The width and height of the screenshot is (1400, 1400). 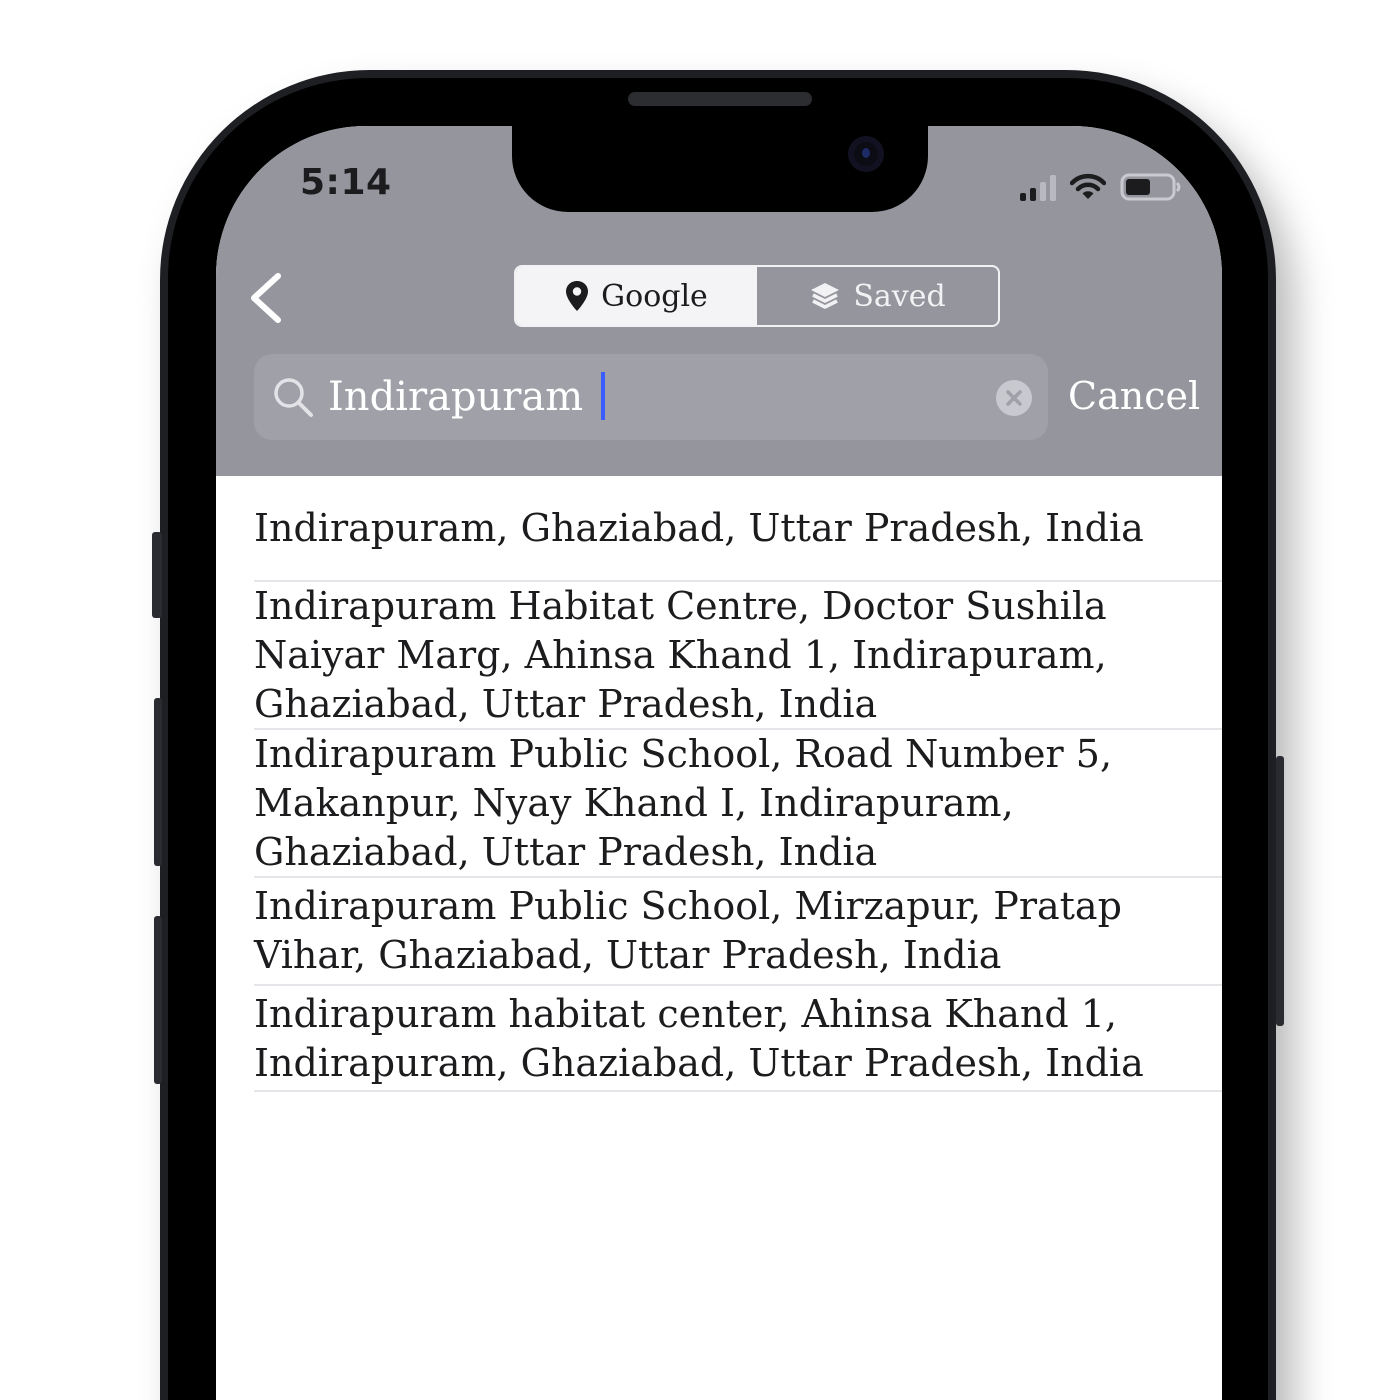 What do you see at coordinates (866, 154) in the screenshot?
I see `front-camera` at bounding box center [866, 154].